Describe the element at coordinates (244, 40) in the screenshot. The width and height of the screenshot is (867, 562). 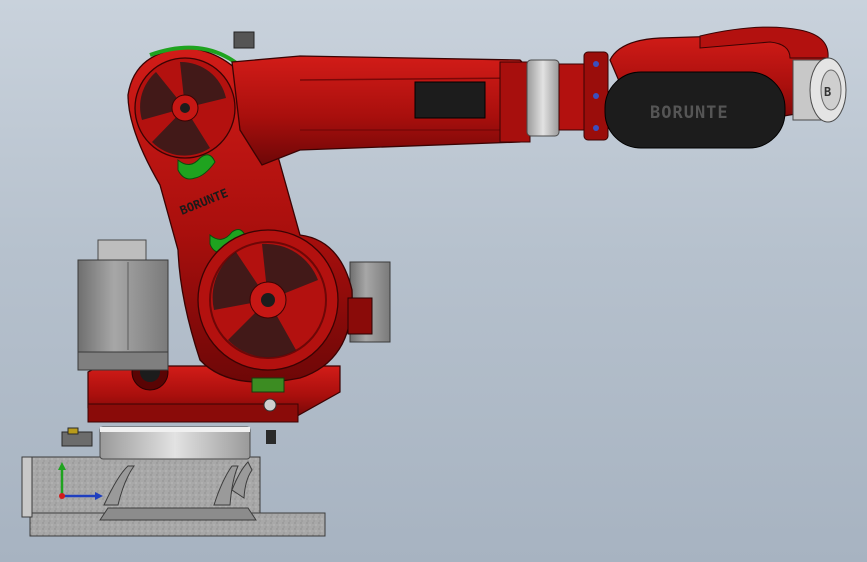
I see `top-connector` at that location.